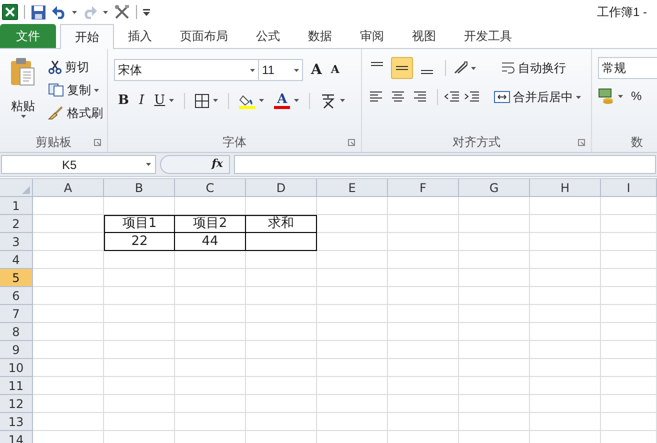  Describe the element at coordinates (59, 12) in the screenshot. I see `undo-icon` at that location.